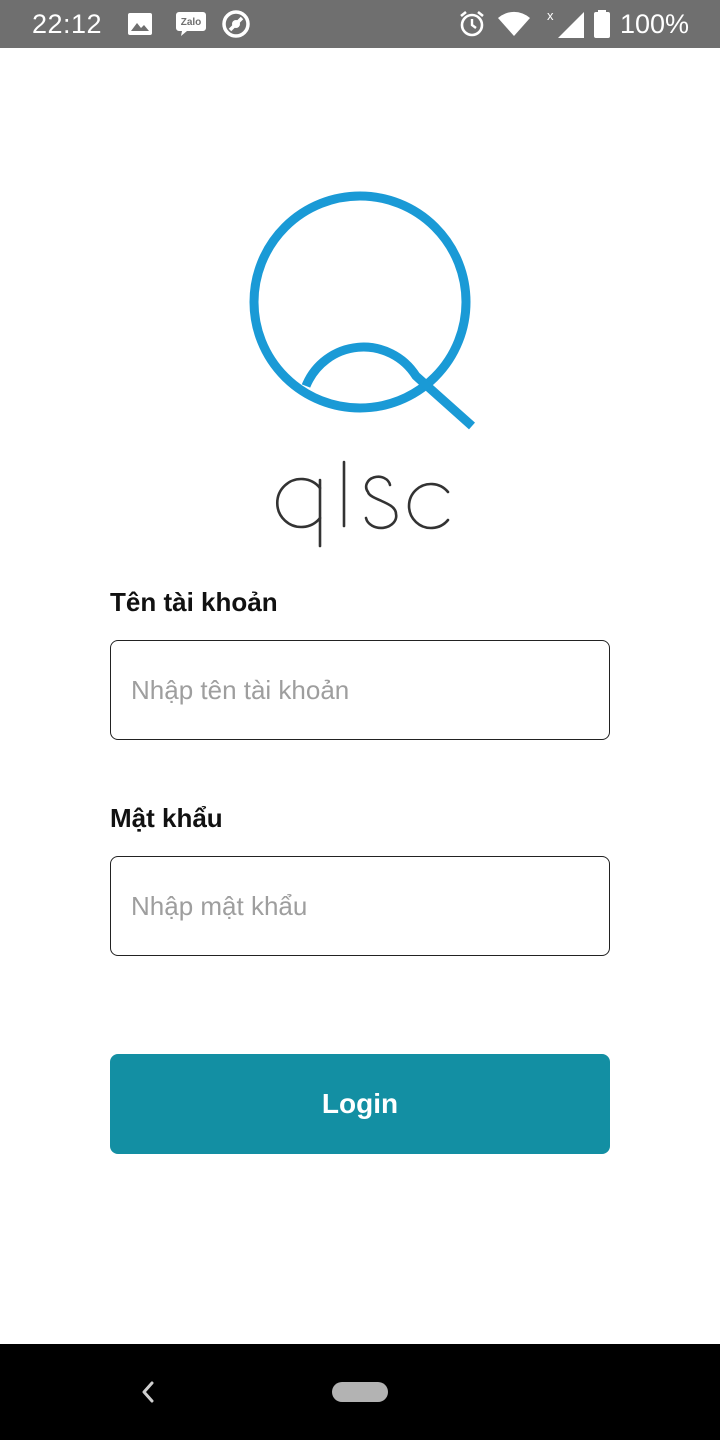 Image resolution: width=720 pixels, height=1440 pixels. Describe the element at coordinates (360, 690) in the screenshot. I see `username-field` at that location.